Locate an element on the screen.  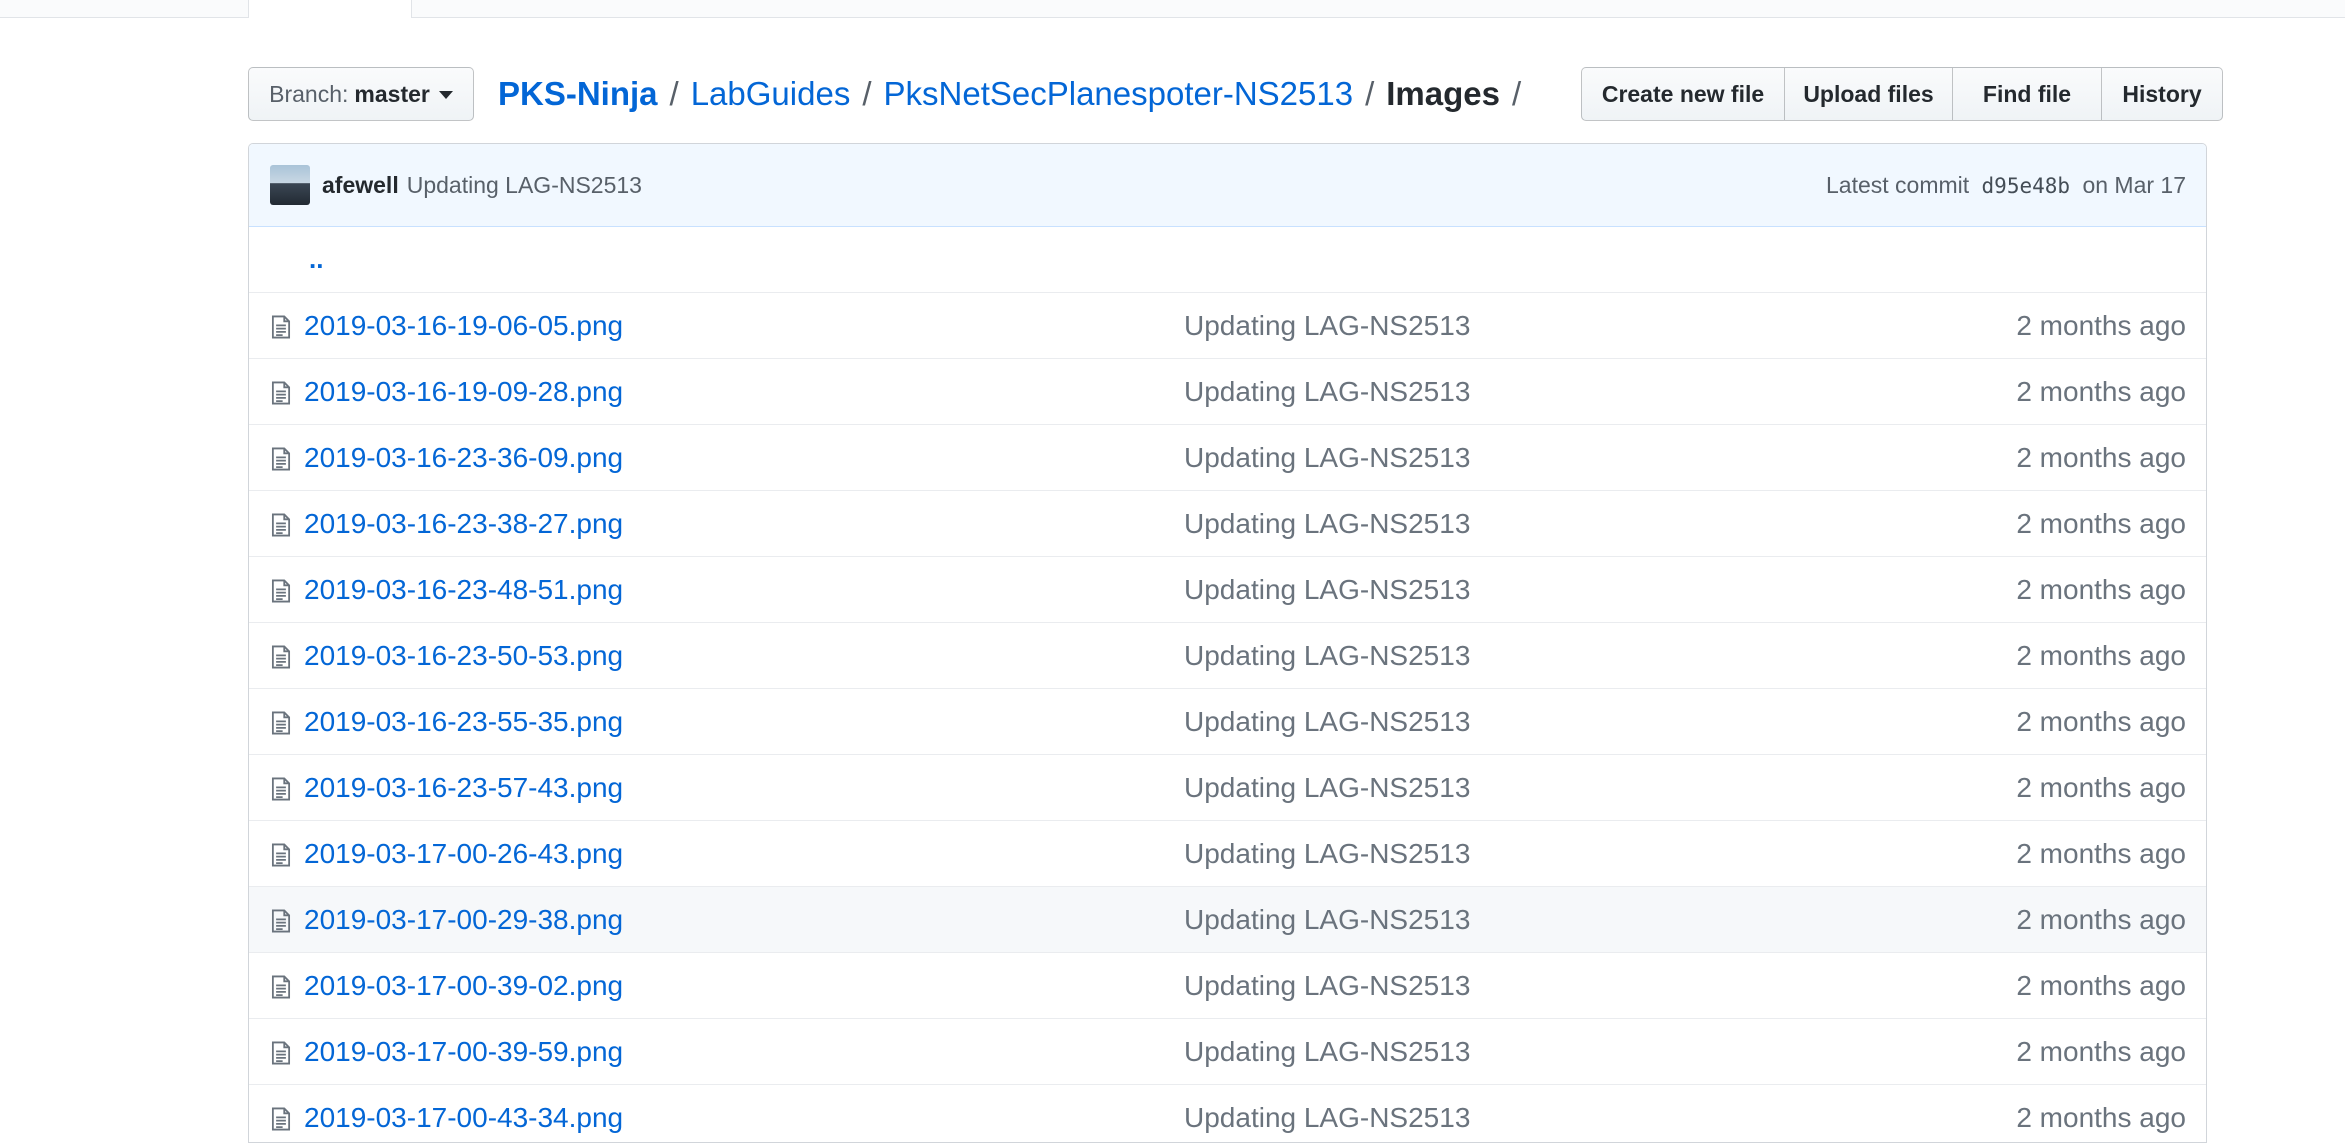
file-name-link: 2019-03-16-23-50-53.png is located at coordinates (463, 656).